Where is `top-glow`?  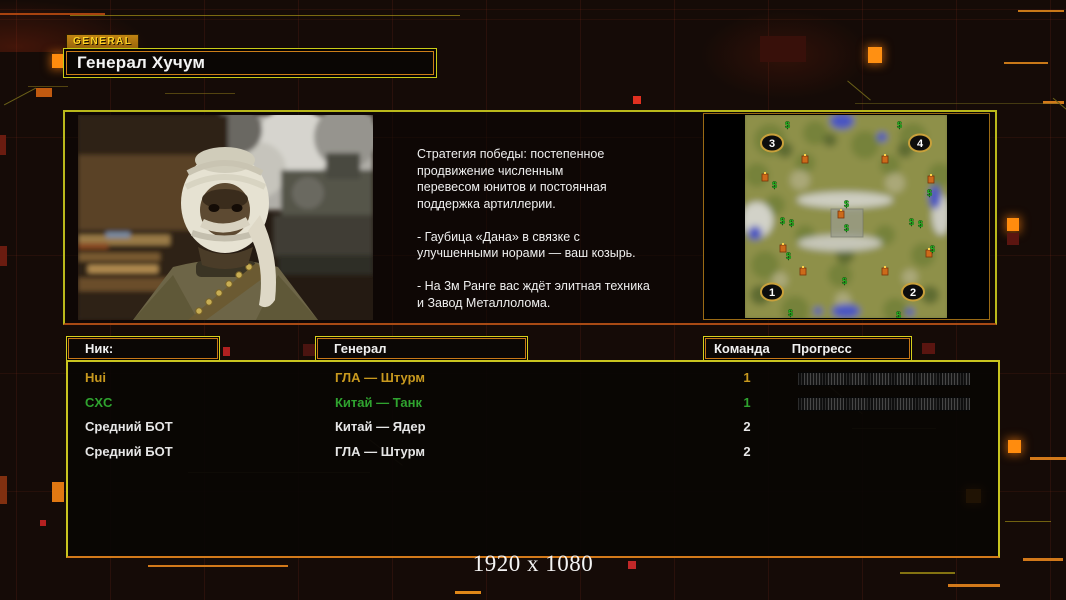 top-glow is located at coordinates (785, 55).